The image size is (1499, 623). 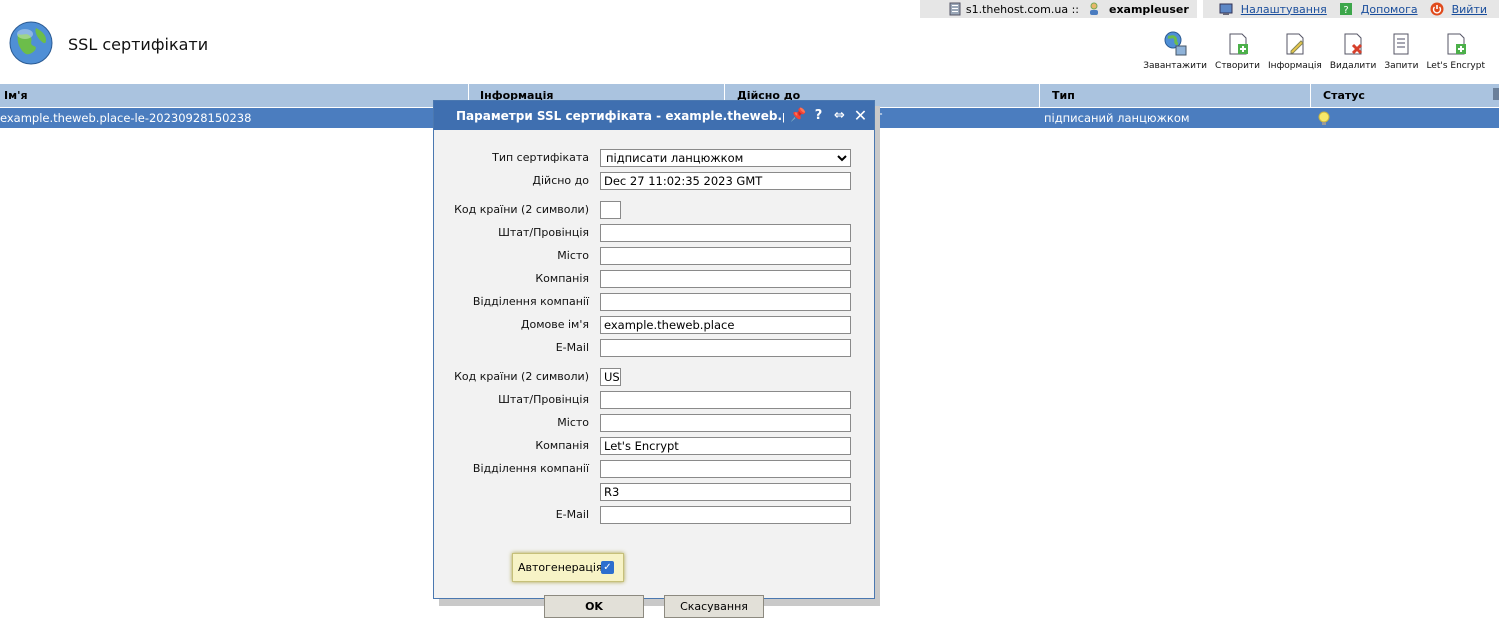 What do you see at coordinates (560, 567) in the screenshot?
I see `autogen-label: Автогенерація` at bounding box center [560, 567].